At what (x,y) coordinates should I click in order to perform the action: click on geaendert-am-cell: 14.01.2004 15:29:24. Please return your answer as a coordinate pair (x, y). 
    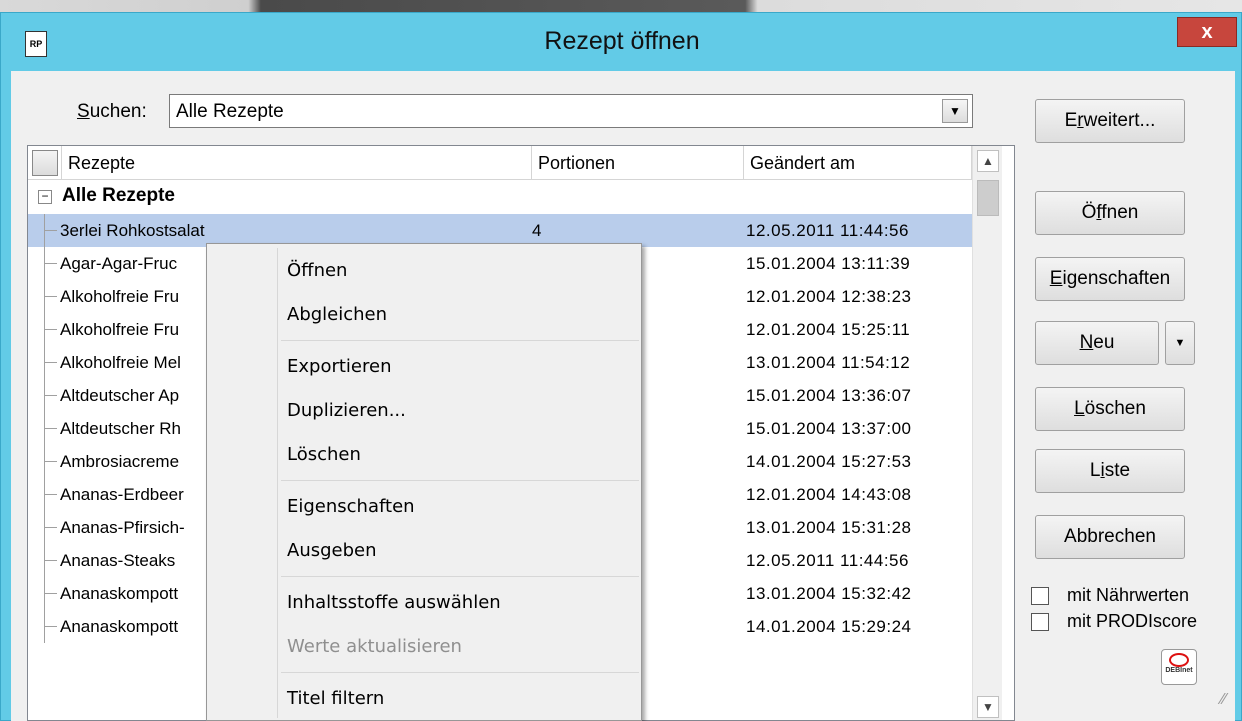
    Looking at the image, I should click on (829, 626).